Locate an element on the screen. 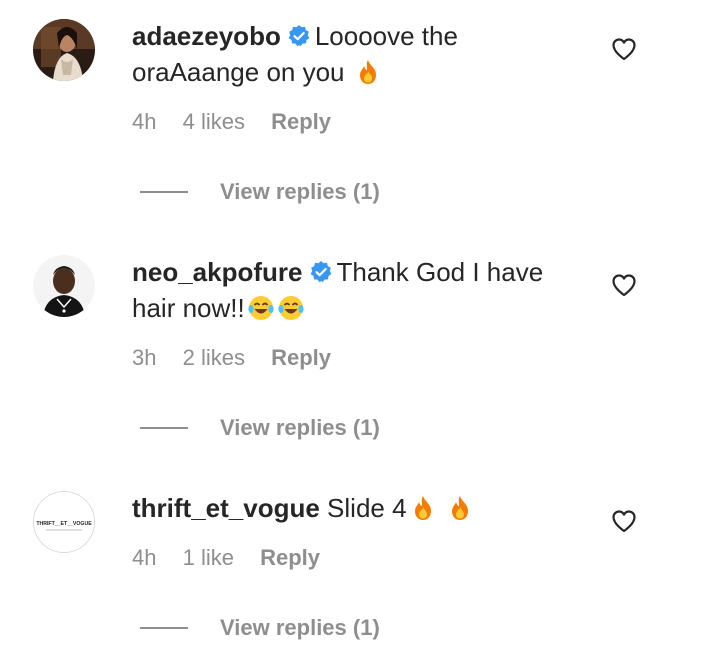 This screenshot has width=720, height=654. comment-text: neo_akpofure Thank God I have hair now!! is located at coordinates (362, 290).